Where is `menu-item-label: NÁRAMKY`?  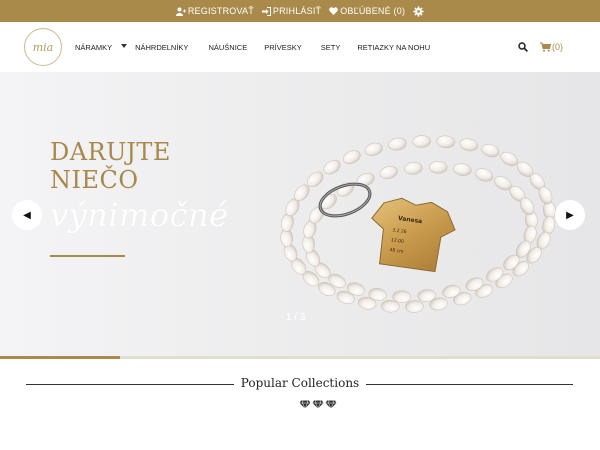 menu-item-label: NÁRAMKY is located at coordinates (94, 47).